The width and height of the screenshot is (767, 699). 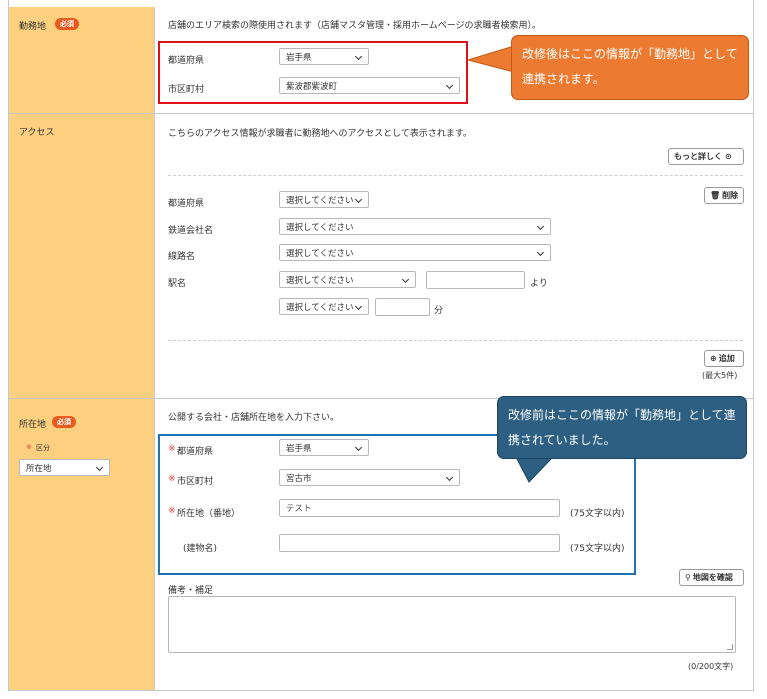 What do you see at coordinates (439, 311) in the screenshot?
I see `minutes-suffix: 分` at bounding box center [439, 311].